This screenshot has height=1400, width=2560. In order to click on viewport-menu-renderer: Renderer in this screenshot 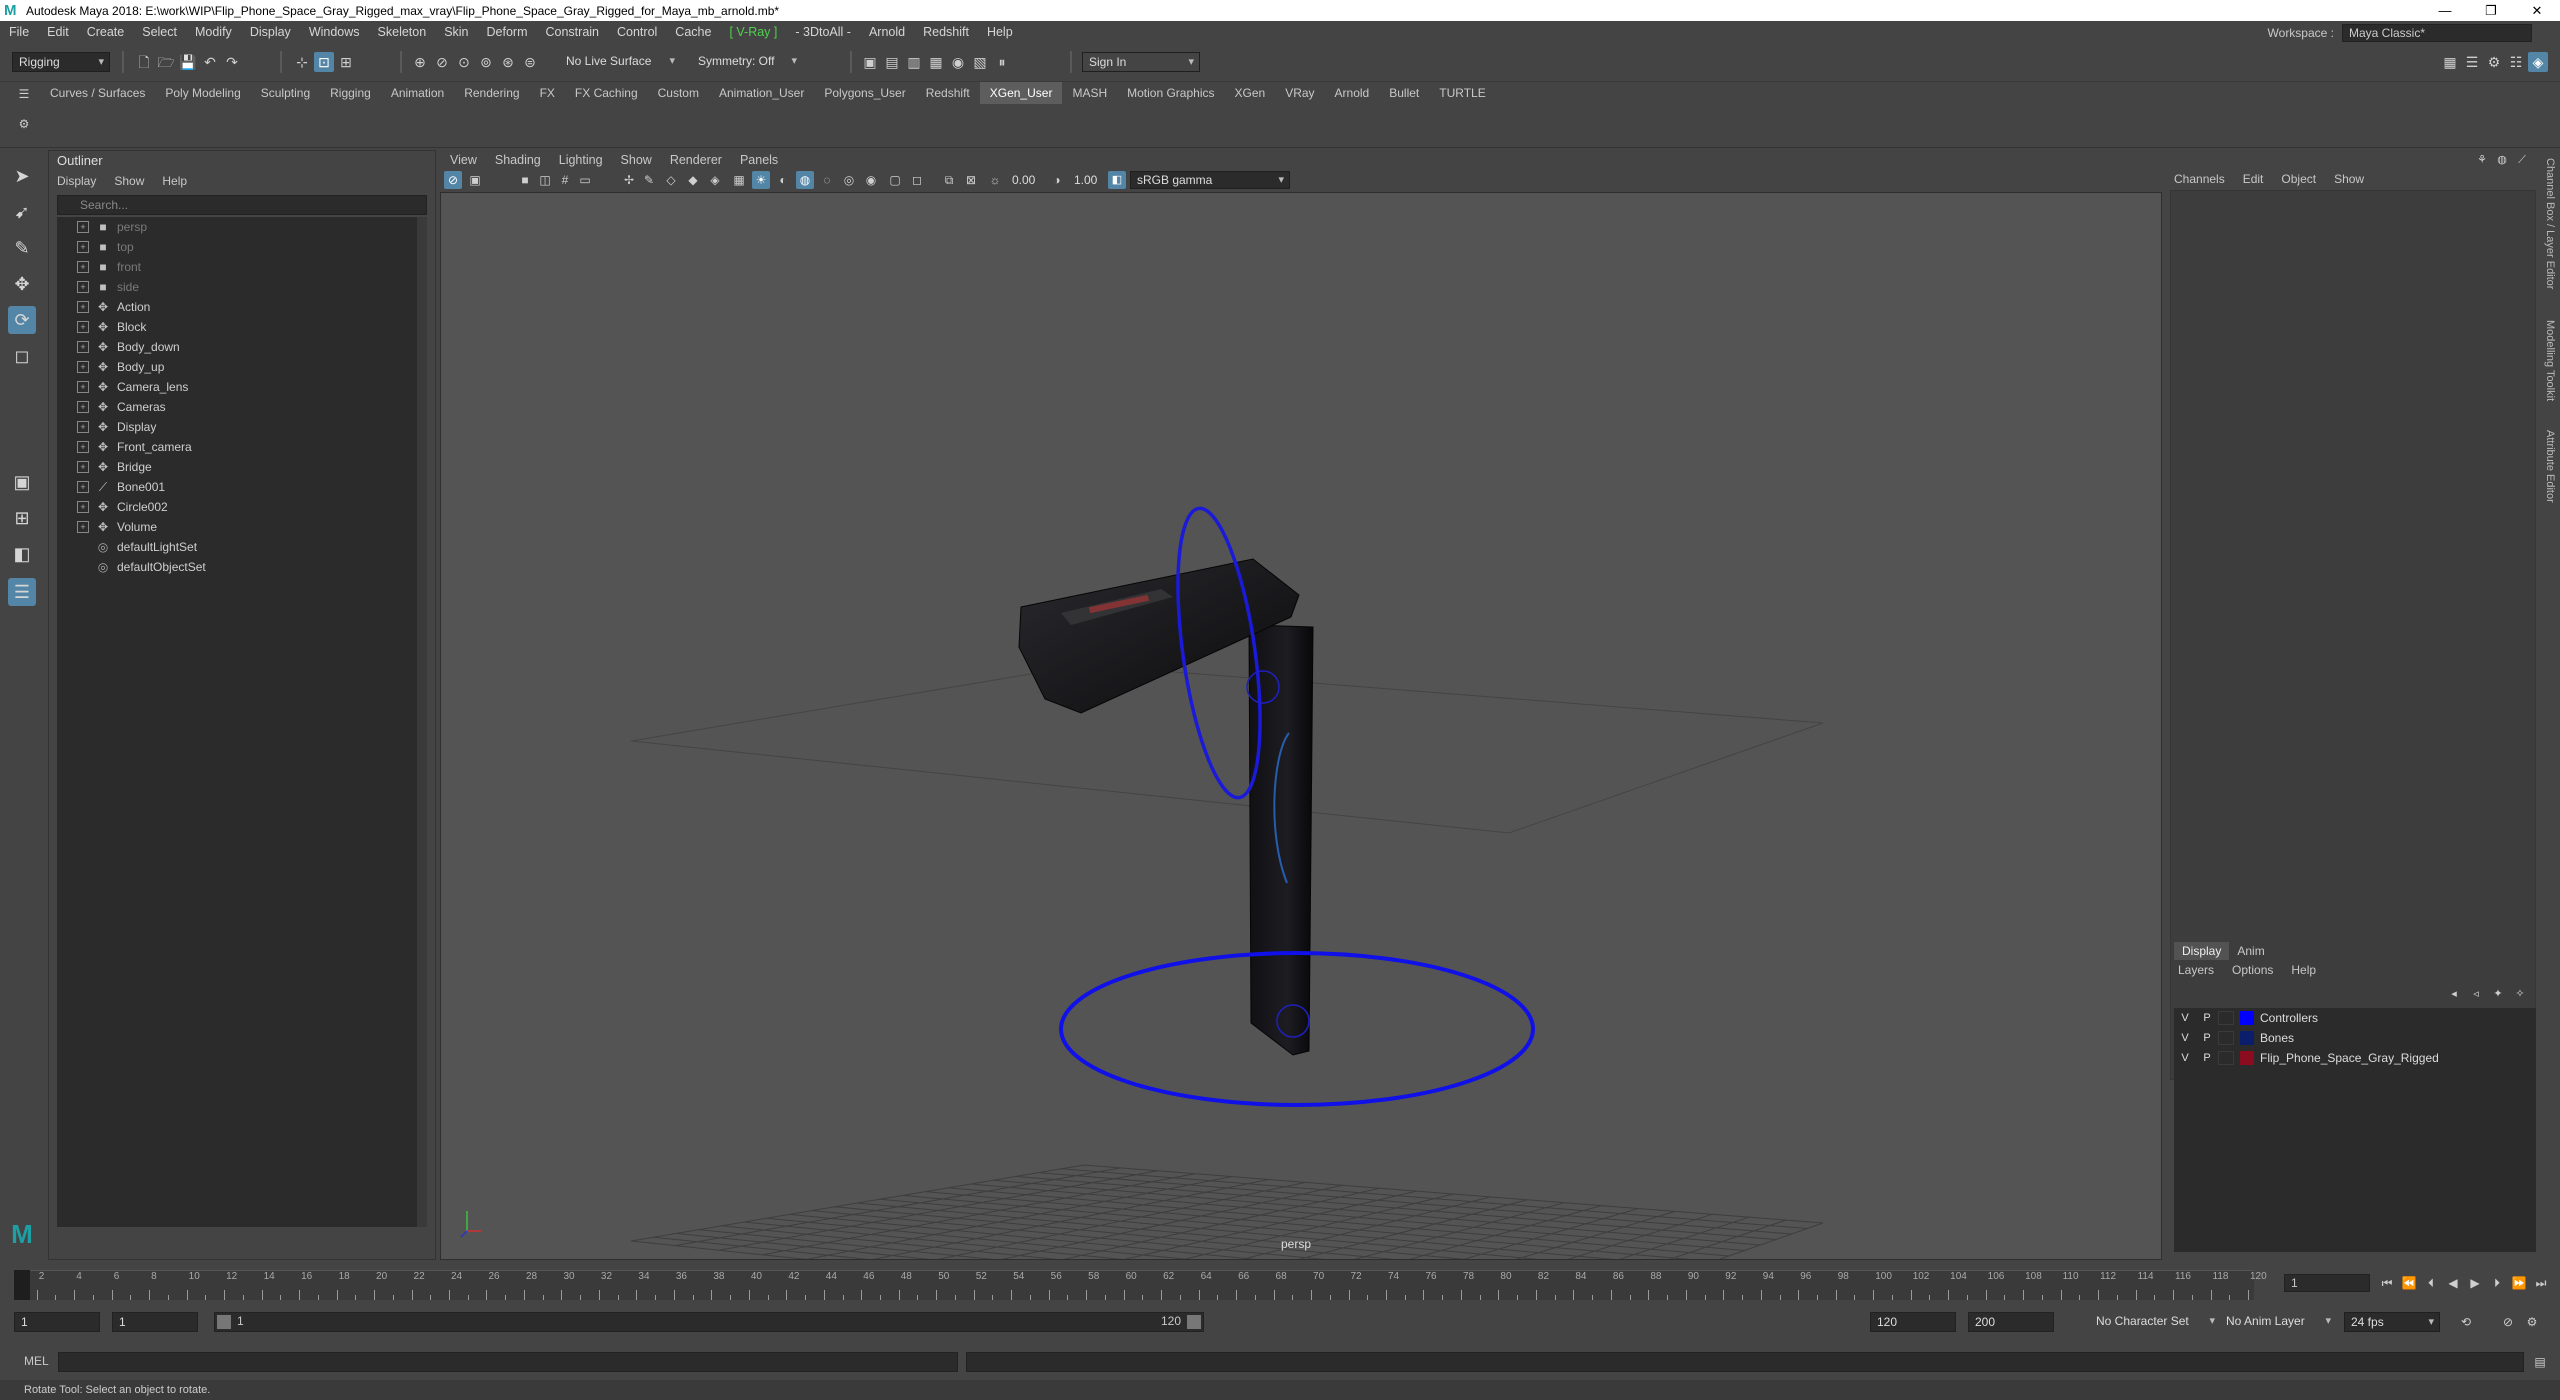, I will do `click(696, 160)`.